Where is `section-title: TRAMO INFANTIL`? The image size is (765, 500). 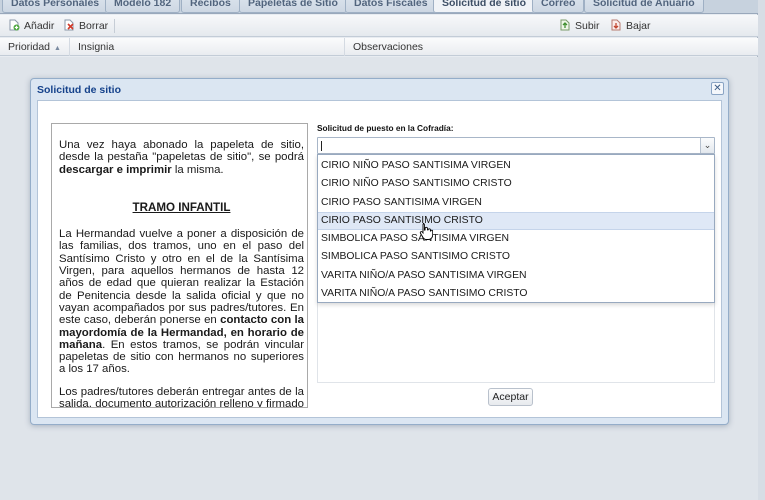
section-title: TRAMO INFANTIL is located at coordinates (181, 207).